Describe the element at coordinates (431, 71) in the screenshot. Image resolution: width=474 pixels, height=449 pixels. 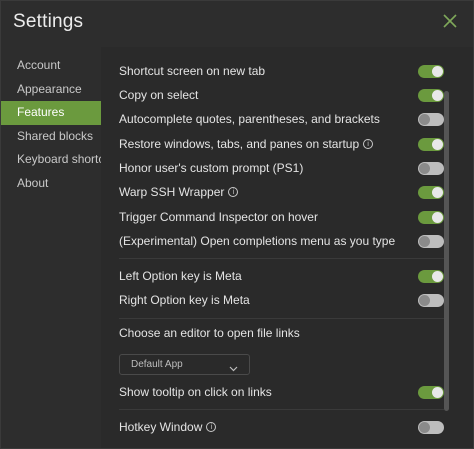
I see `shortcut-screen-toggle` at that location.